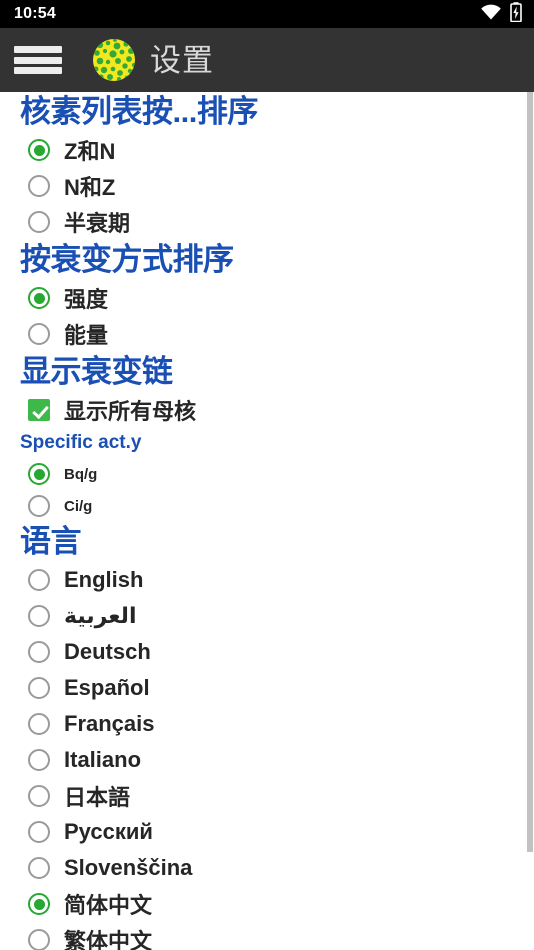  I want to click on radio-row-language: 繁体中文, so click(267, 936).